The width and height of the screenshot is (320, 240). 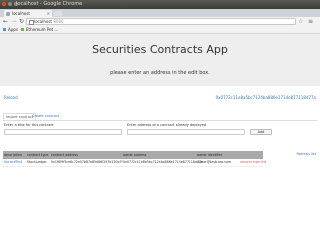 What do you see at coordinates (21, 13) in the screenshot?
I see `browser-tab-title: localhost` at bounding box center [21, 13].